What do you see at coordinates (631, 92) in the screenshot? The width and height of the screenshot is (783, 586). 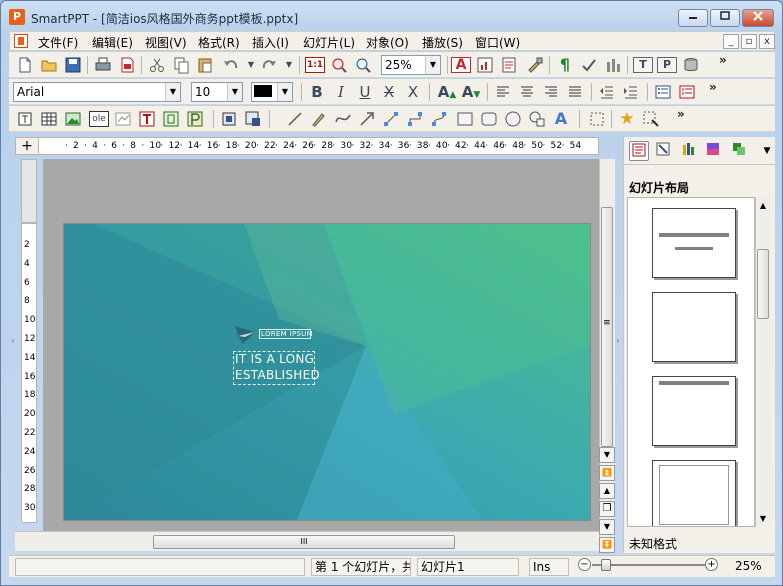 I see `indent-increase-icon` at bounding box center [631, 92].